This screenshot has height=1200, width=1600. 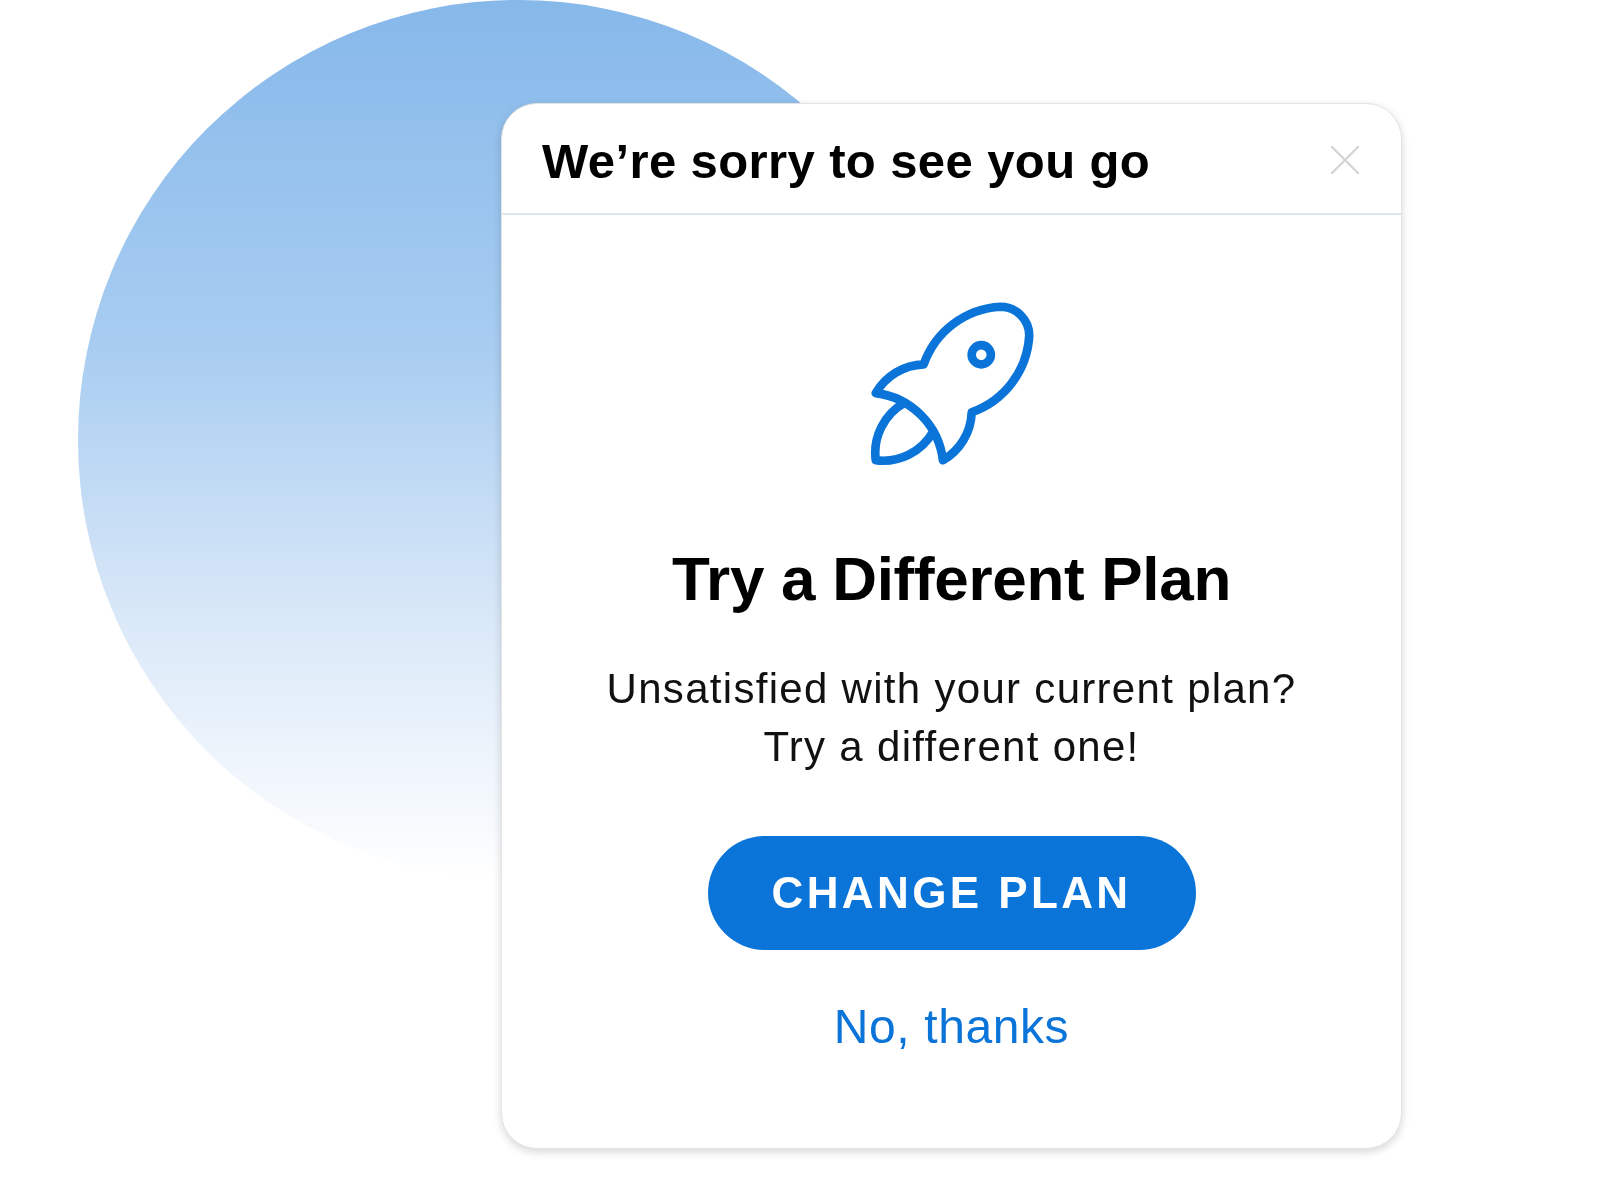 What do you see at coordinates (951, 718) in the screenshot?
I see `offer-message: Unsatisfied with your current plan? Try a different one!` at bounding box center [951, 718].